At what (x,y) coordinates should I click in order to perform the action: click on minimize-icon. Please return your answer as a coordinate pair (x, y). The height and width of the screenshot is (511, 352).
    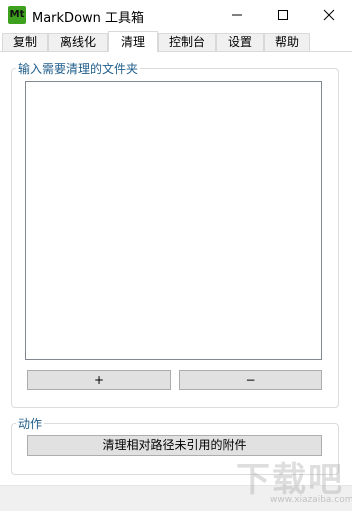
    Looking at the image, I should click on (237, 15).